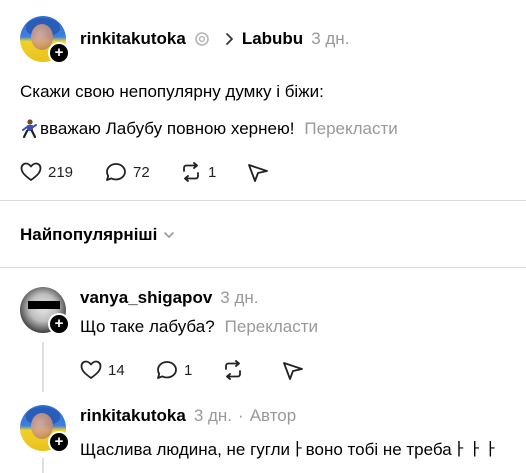  Describe the element at coordinates (188, 370) in the screenshot. I see `comment-count: 1` at that location.